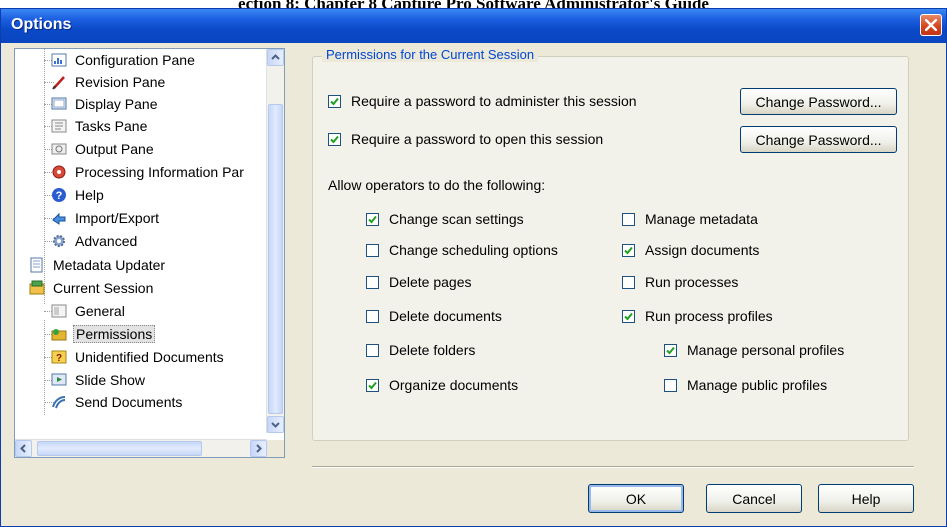  I want to click on allow-operators-label: Allow operators to do the following:, so click(437, 185).